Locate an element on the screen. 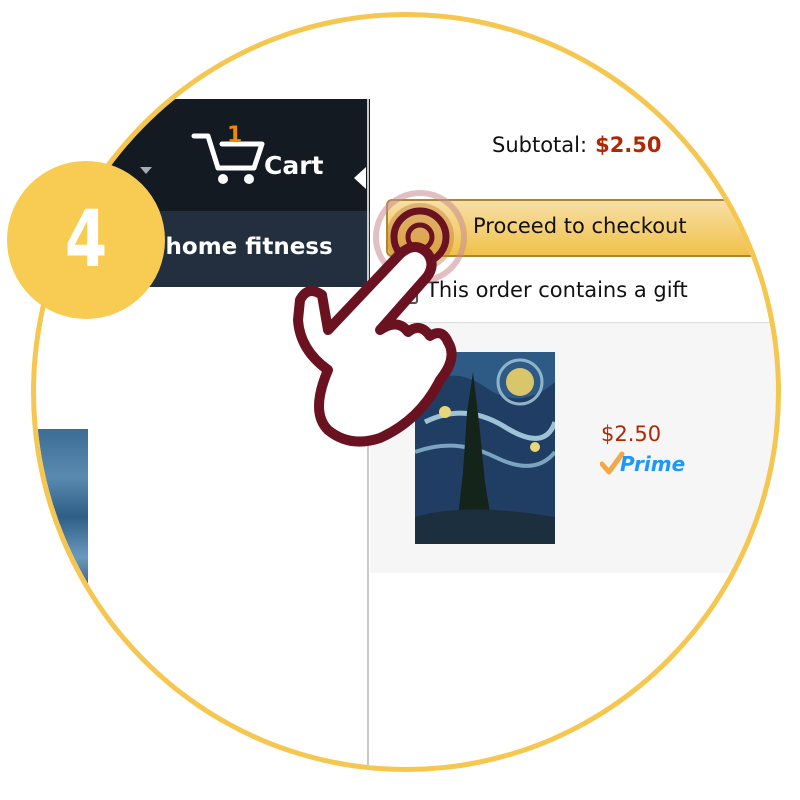 This screenshot has width=800, height=800. left-product-image is located at coordinates (62, 509).